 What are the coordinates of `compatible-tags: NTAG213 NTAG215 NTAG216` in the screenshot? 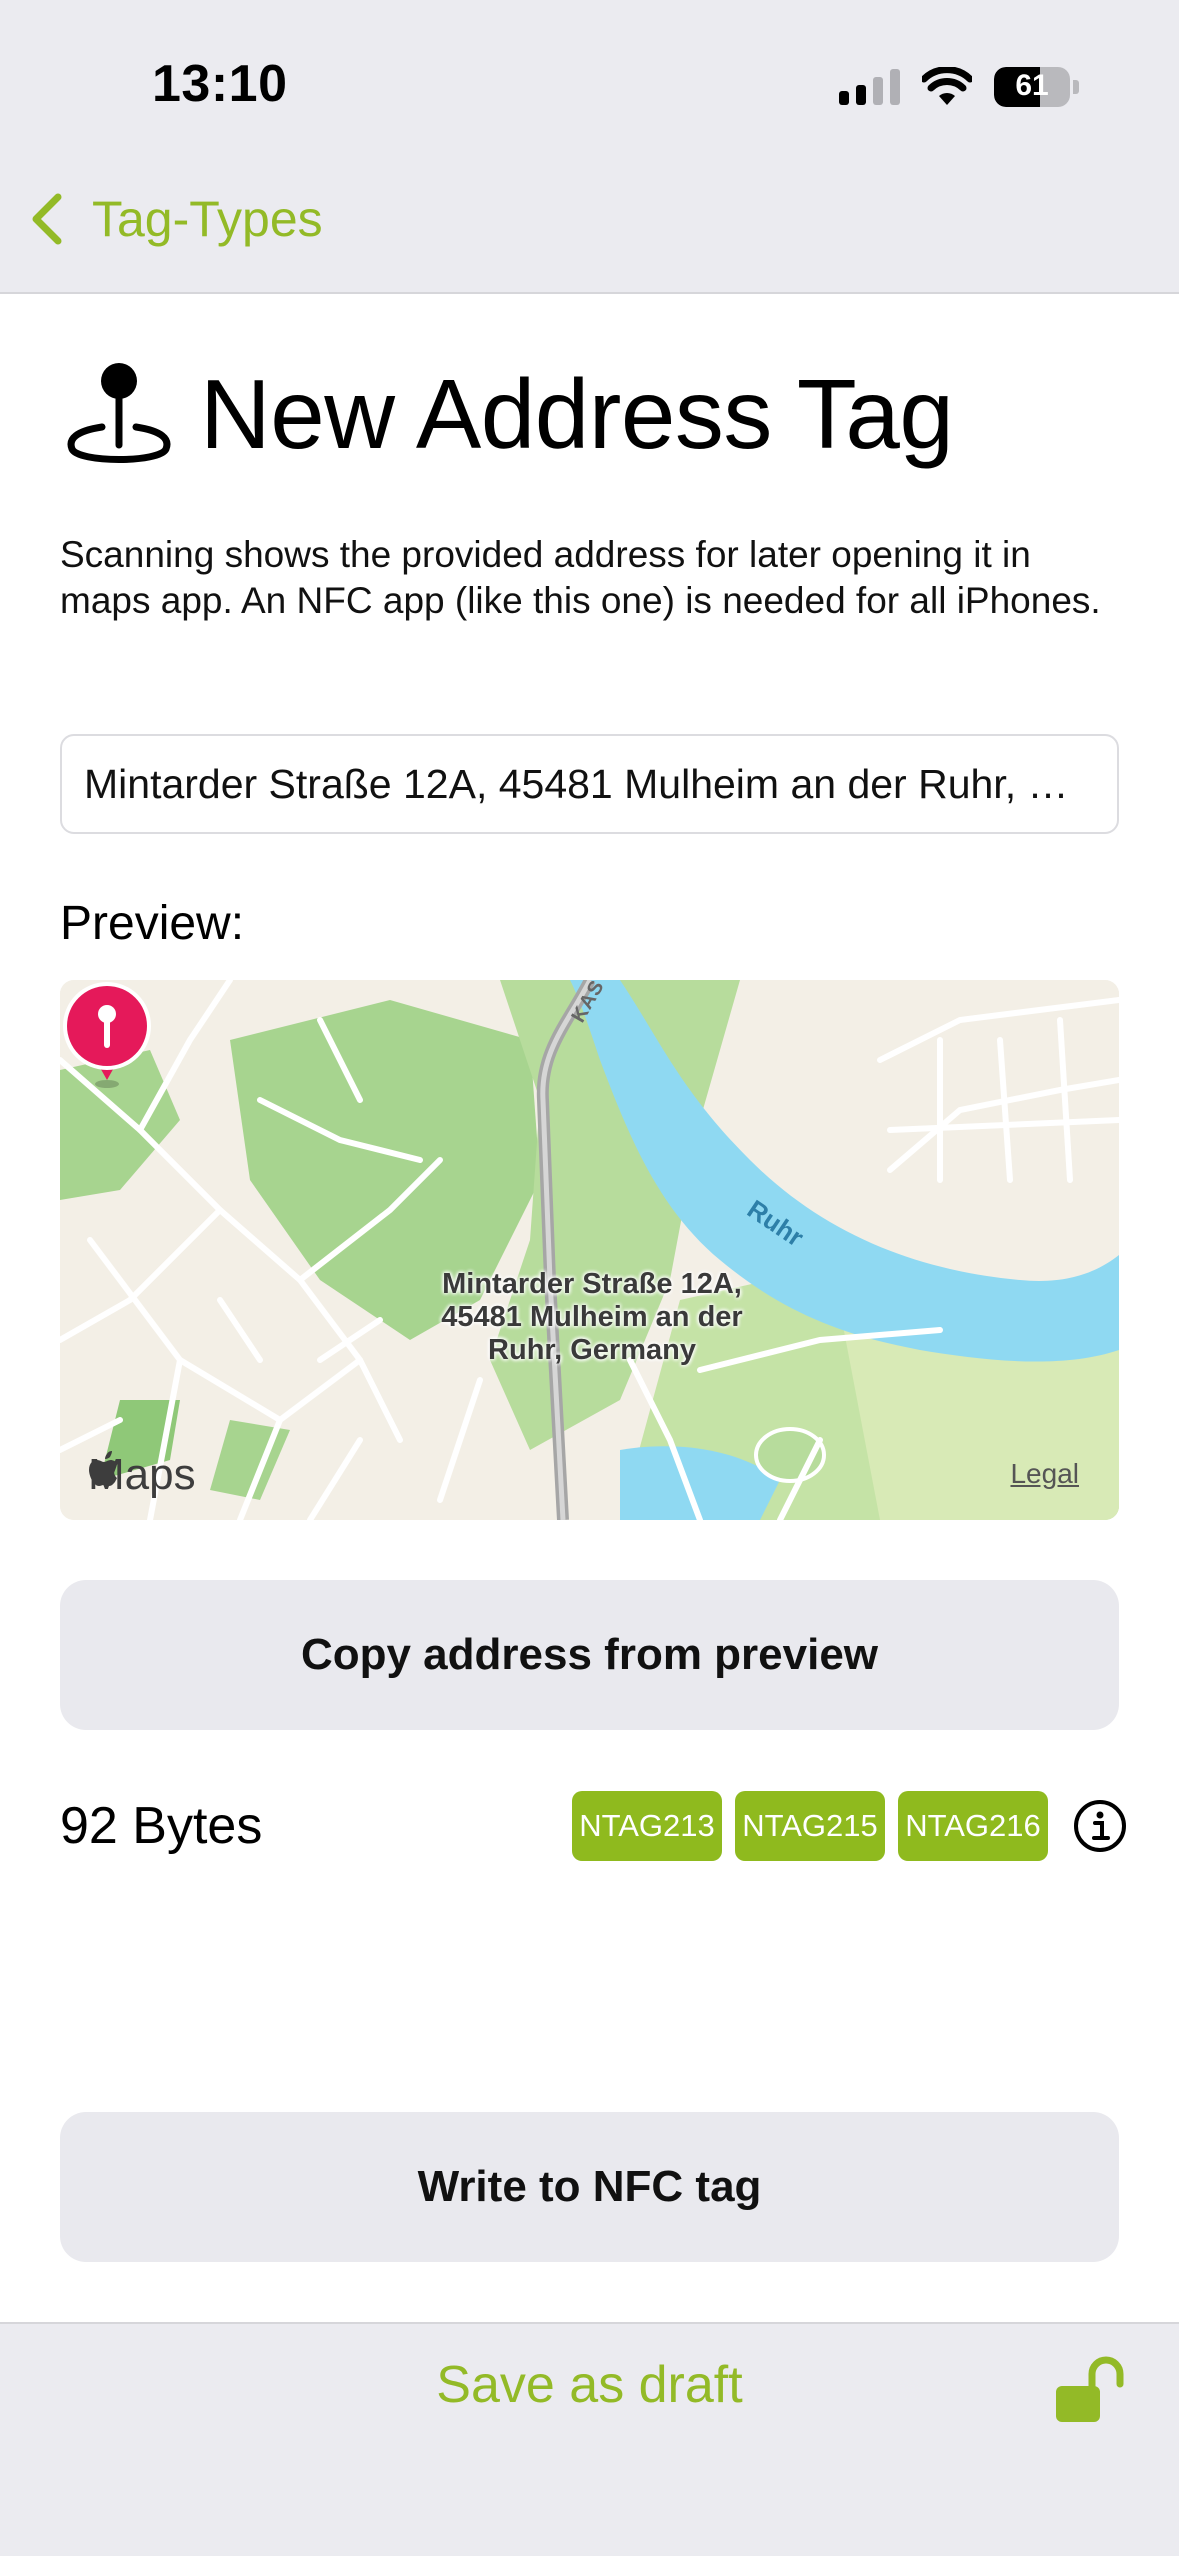 It's located at (849, 1826).